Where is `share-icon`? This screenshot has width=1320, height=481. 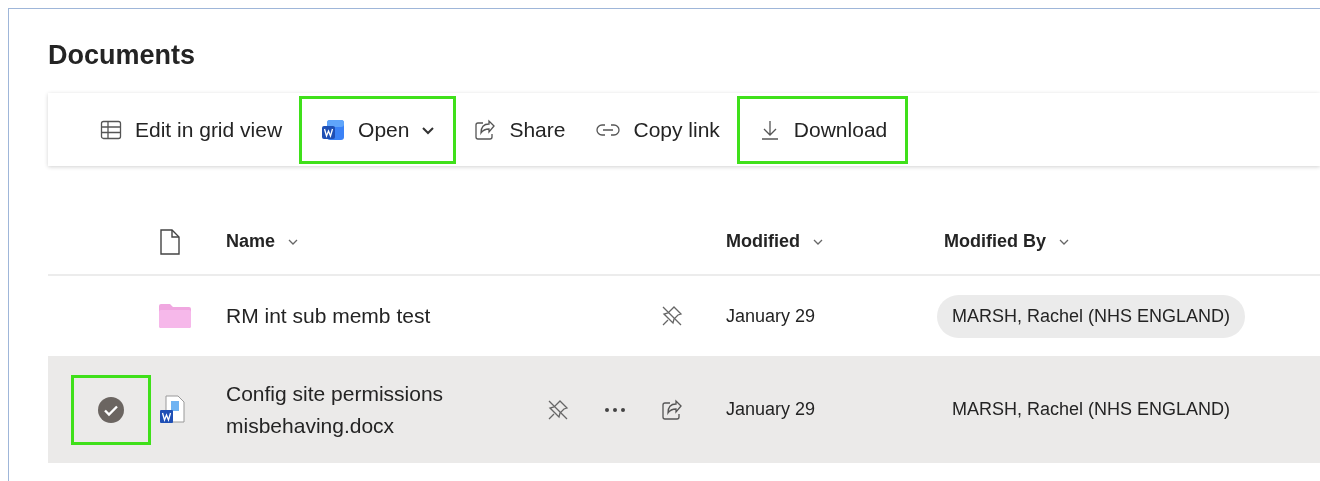
share-icon is located at coordinates (672, 409).